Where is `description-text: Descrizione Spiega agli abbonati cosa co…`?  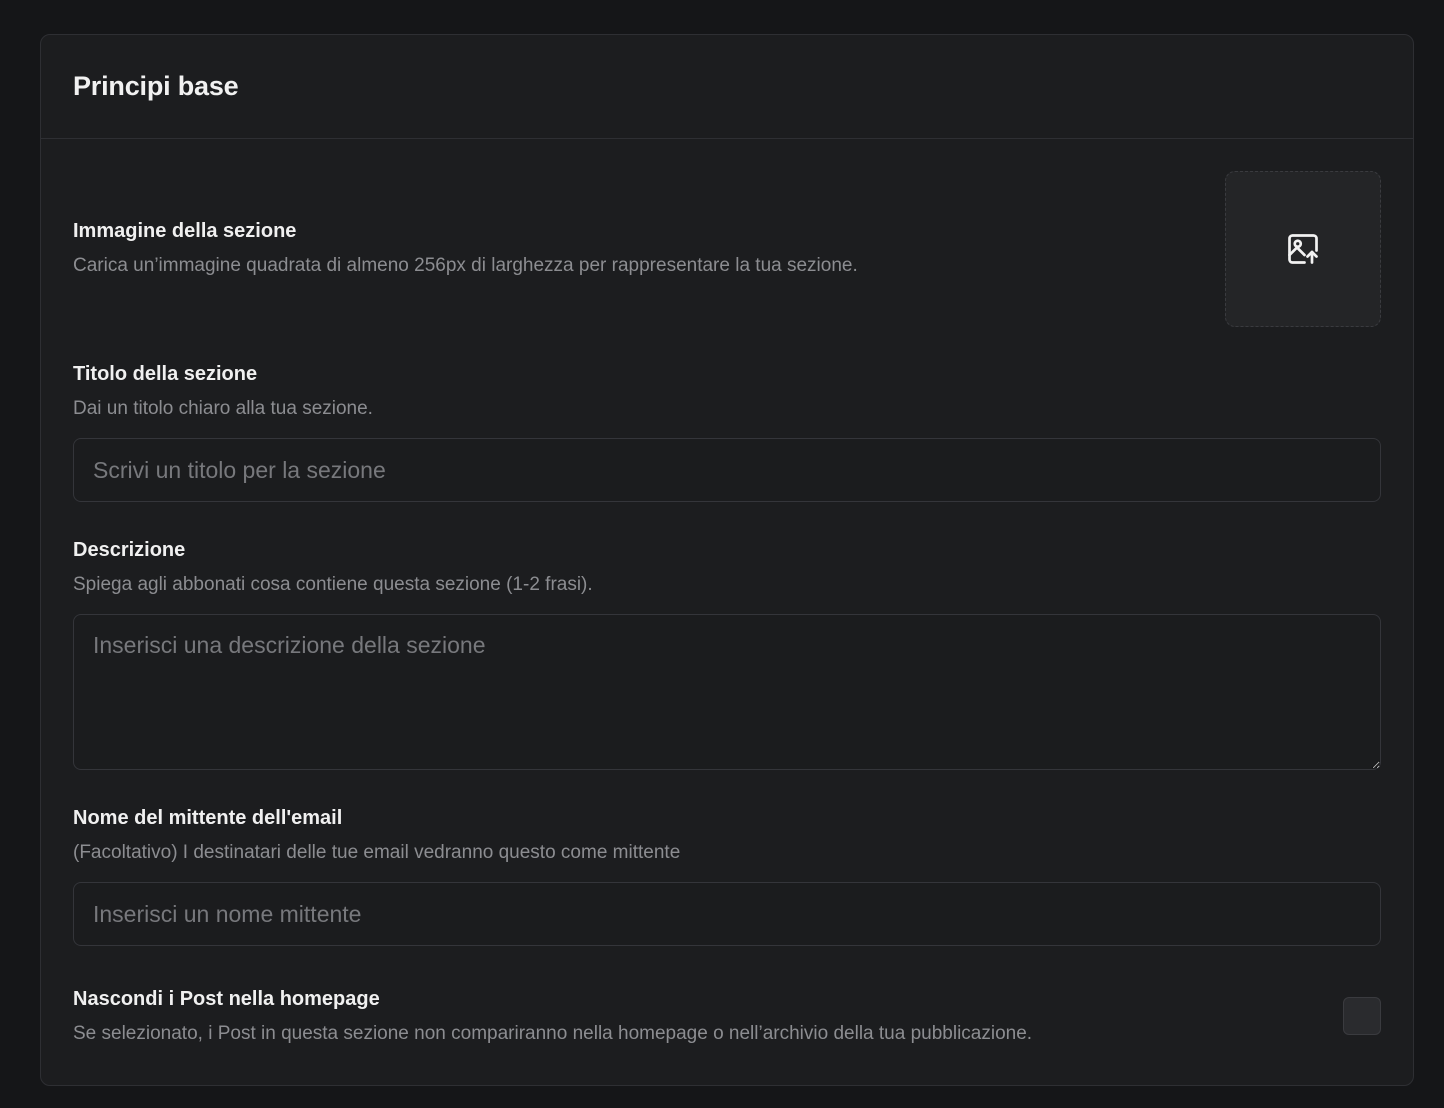
description-text: Descrizione Spiega agli abbonati cosa co… is located at coordinates (333, 567).